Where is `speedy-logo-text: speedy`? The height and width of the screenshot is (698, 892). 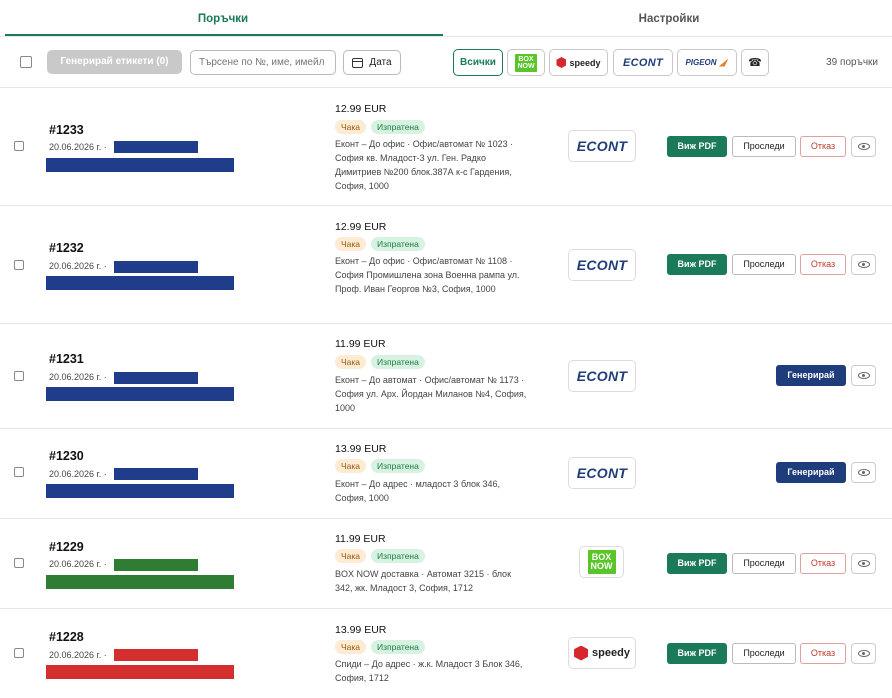 speedy-logo-text: speedy is located at coordinates (611, 653).